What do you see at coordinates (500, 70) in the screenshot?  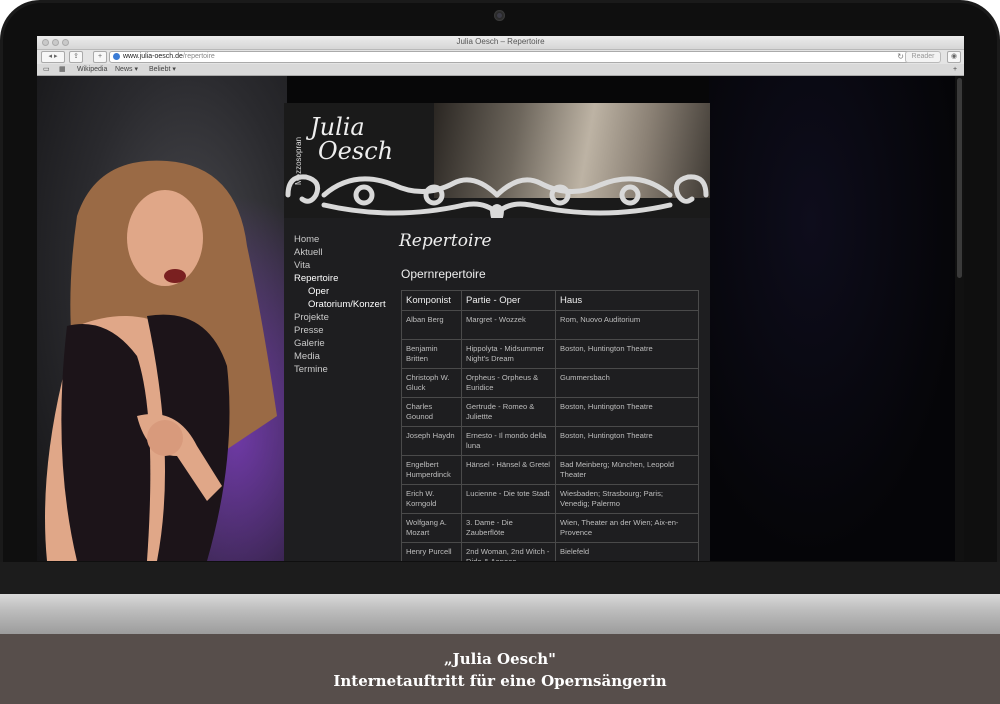 I see `bookmarks-bar: ▭ ▦ Wikipedia News ▾ Beliebt ▾ +` at bounding box center [500, 70].